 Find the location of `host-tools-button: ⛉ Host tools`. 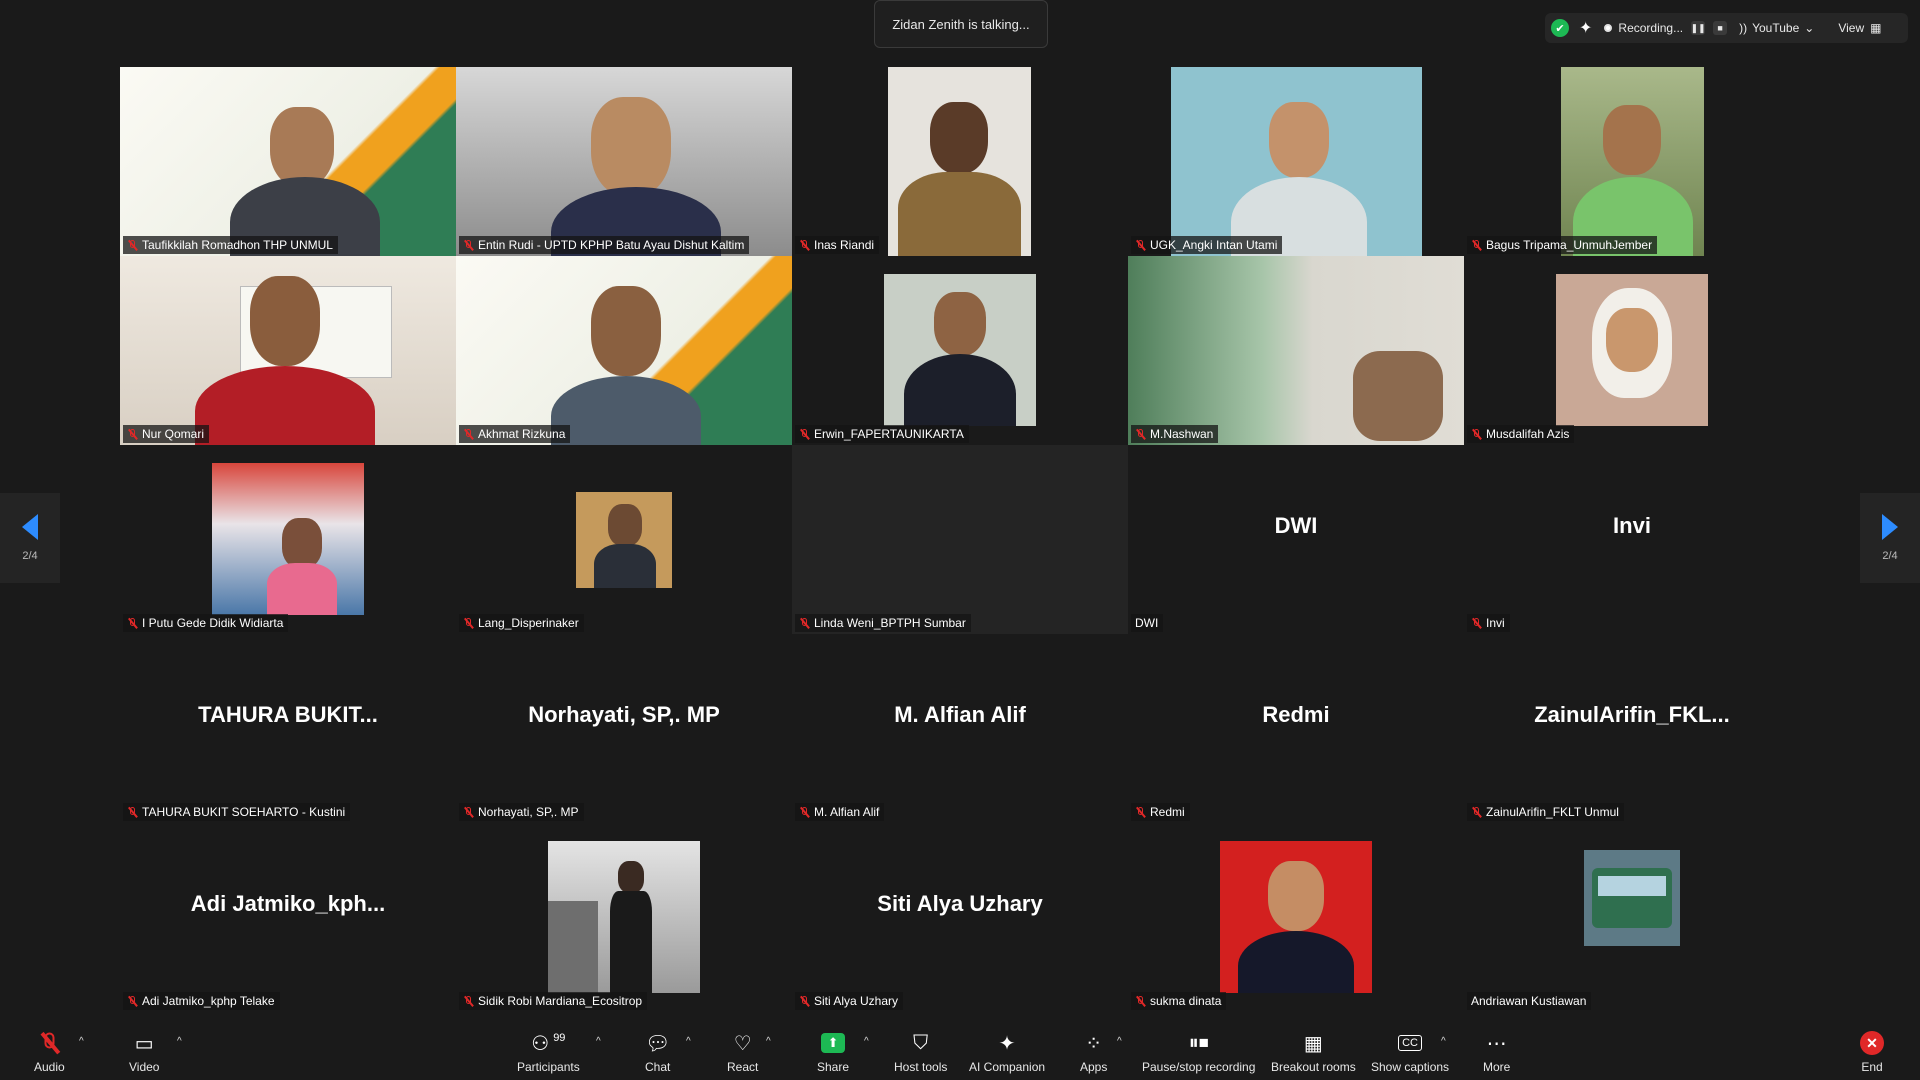

host-tools-button: ⛉ Host tools is located at coordinates (920, 1052).